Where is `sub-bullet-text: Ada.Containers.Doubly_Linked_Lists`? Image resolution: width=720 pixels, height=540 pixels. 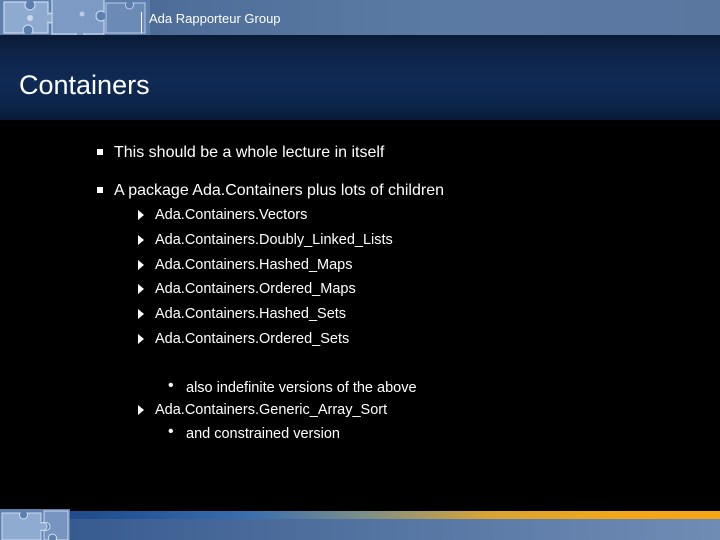
sub-bullet-text: Ada.Containers.Doubly_Linked_Lists is located at coordinates (274, 240).